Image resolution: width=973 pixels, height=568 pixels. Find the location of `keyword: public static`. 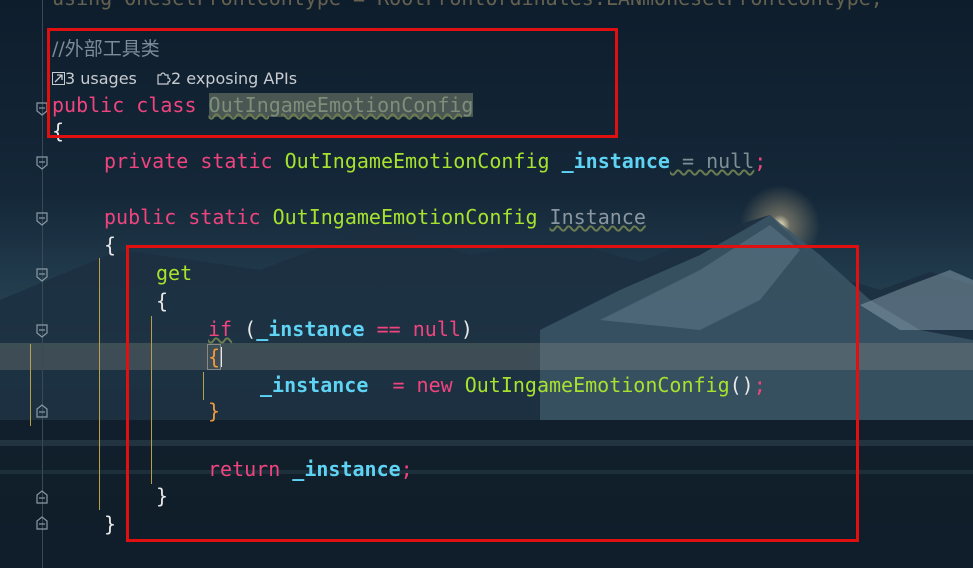

keyword: public static is located at coordinates (188, 217).